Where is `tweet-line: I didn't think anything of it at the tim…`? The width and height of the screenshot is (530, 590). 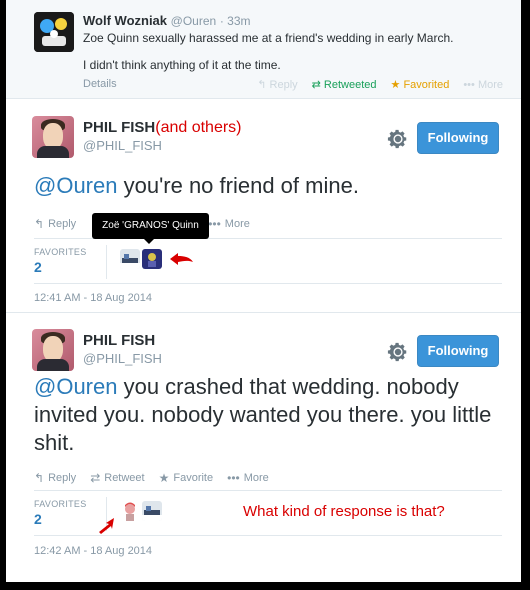
tweet-line: I didn't think anything of it at the tim… is located at coordinates (182, 65).